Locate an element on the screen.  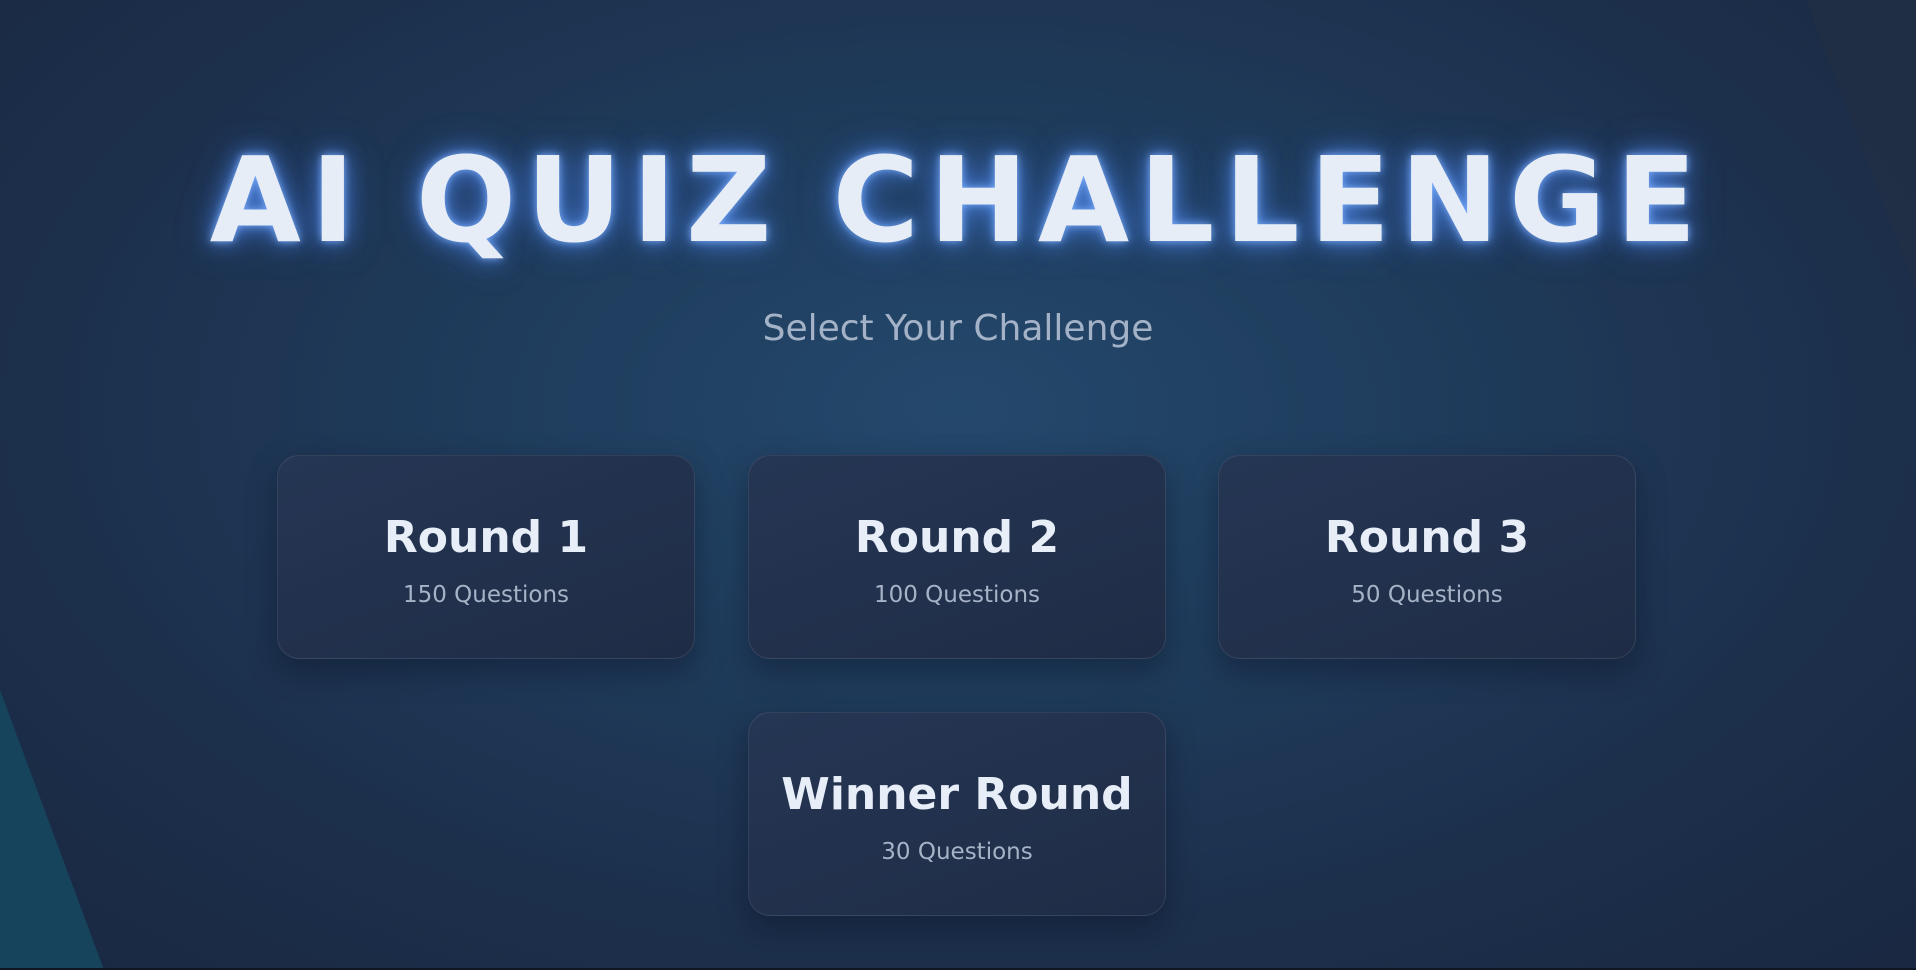
question-count: 150 Questions is located at coordinates (486, 595).